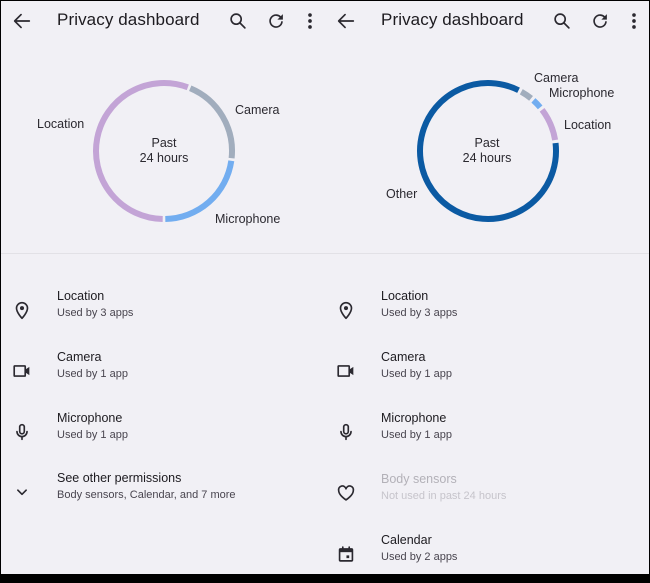 The image size is (650, 583). I want to click on calendar-icon, so click(346, 554).